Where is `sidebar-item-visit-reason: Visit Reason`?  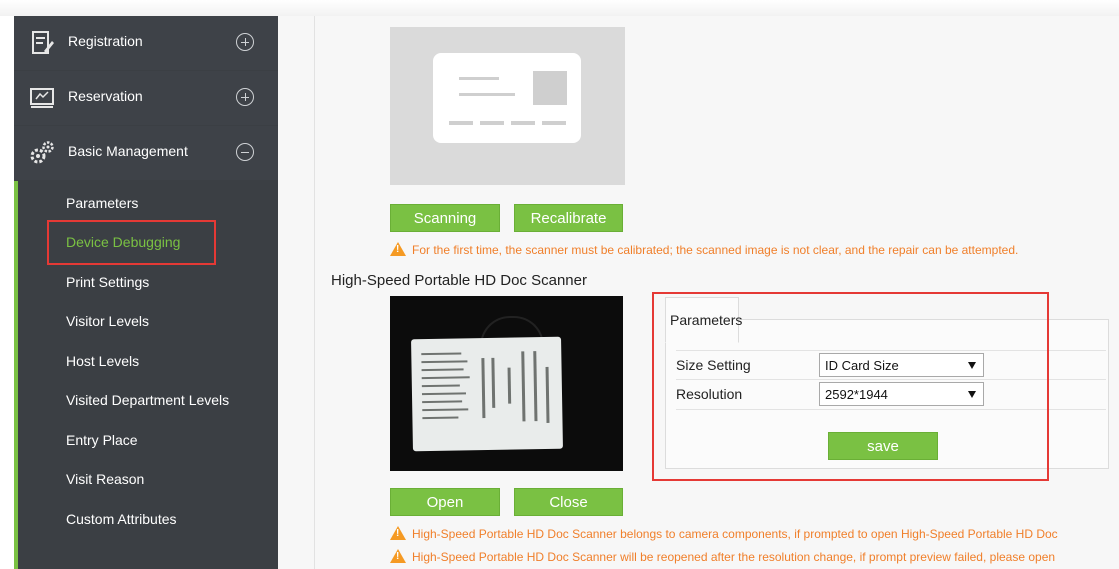 sidebar-item-visit-reason: Visit Reason is located at coordinates (105, 479).